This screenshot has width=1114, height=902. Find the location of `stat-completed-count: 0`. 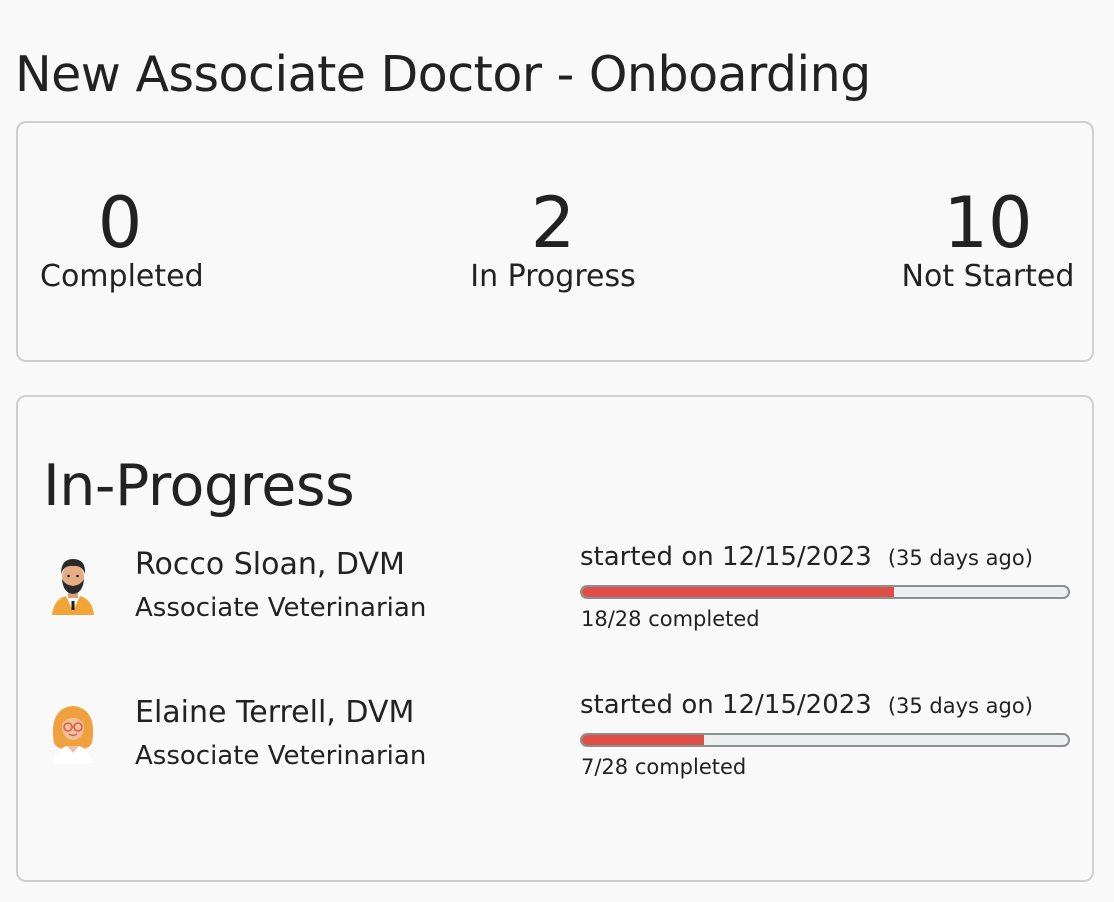

stat-completed-count: 0 is located at coordinates (120, 223).